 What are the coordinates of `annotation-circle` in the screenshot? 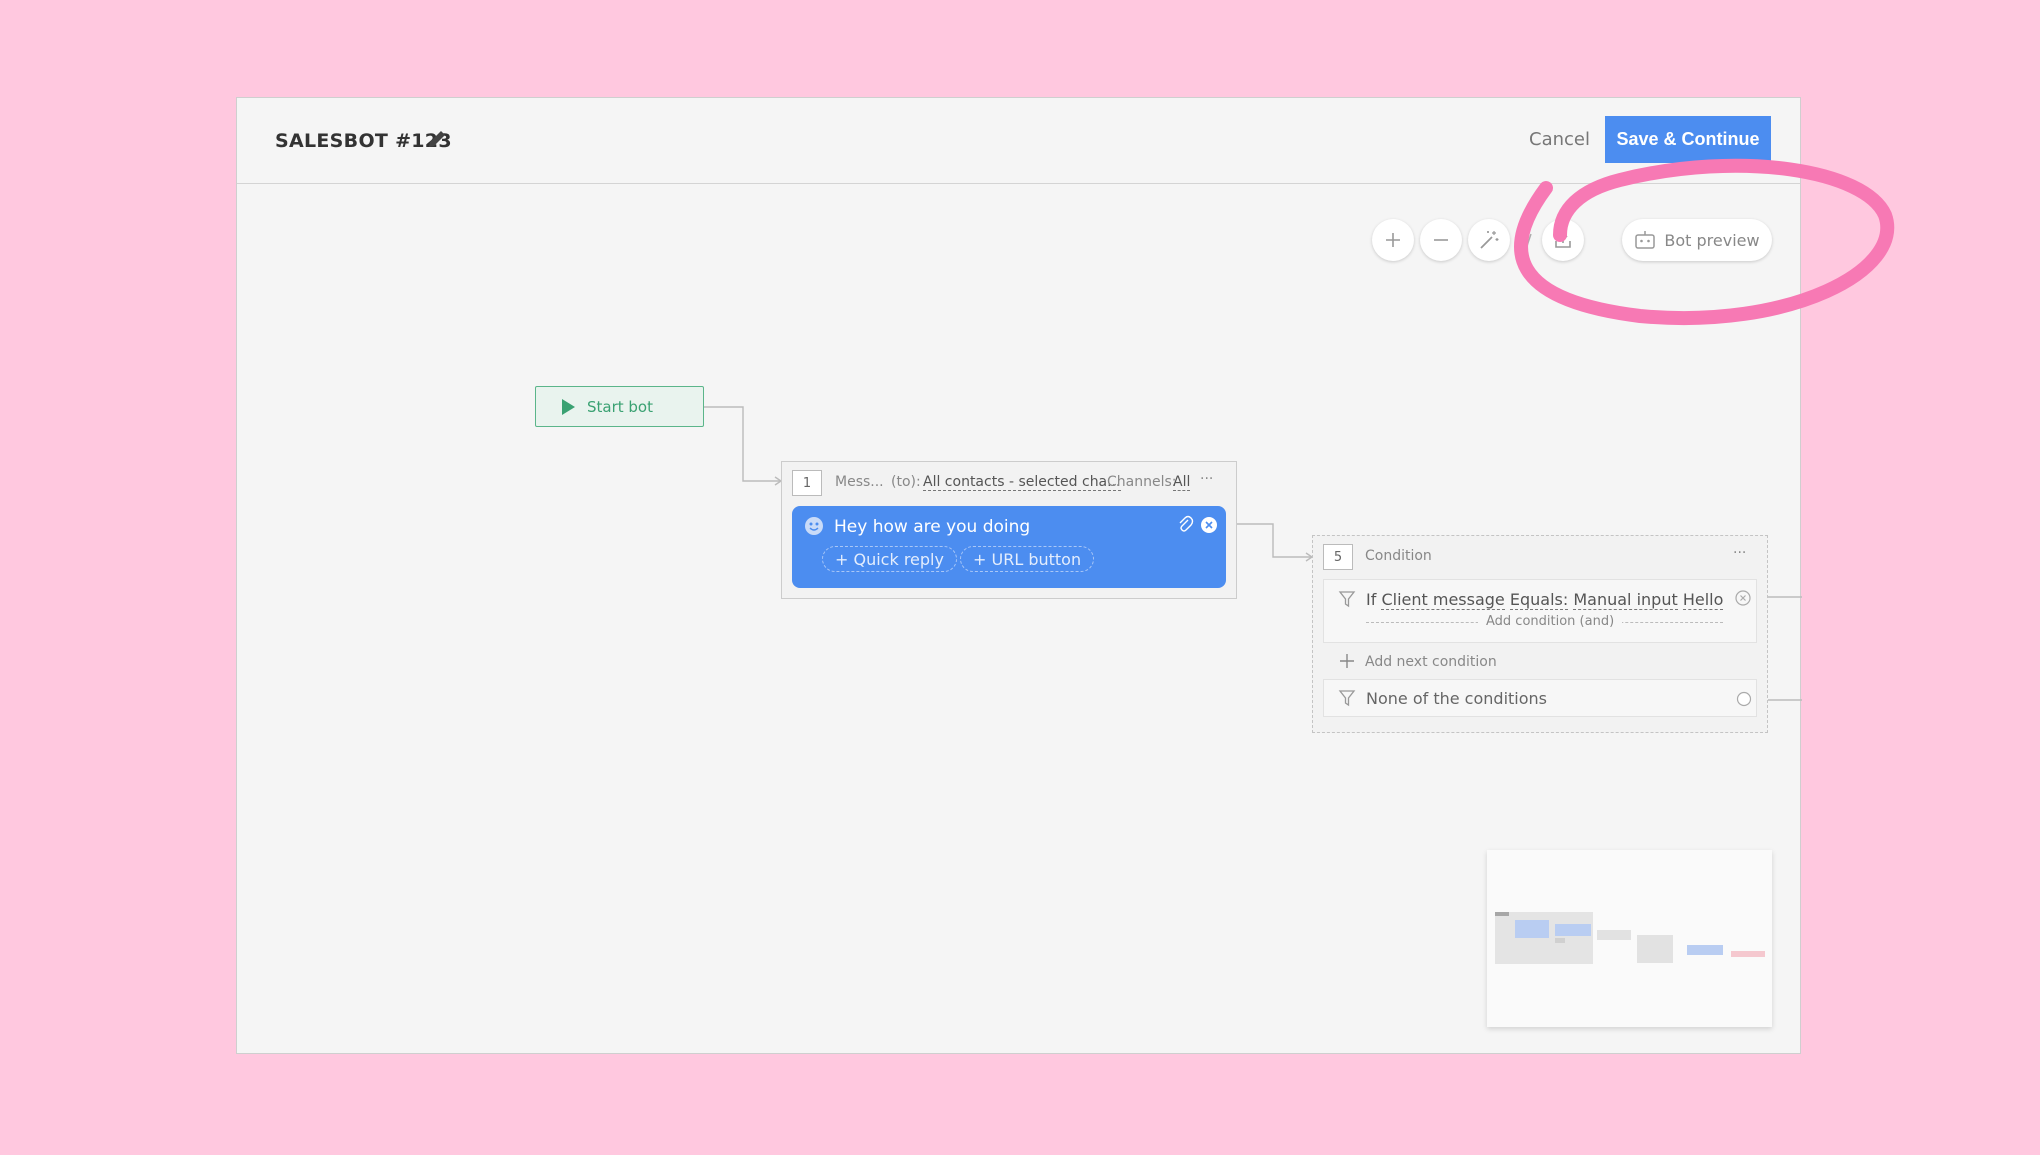 It's located at (1704, 242).